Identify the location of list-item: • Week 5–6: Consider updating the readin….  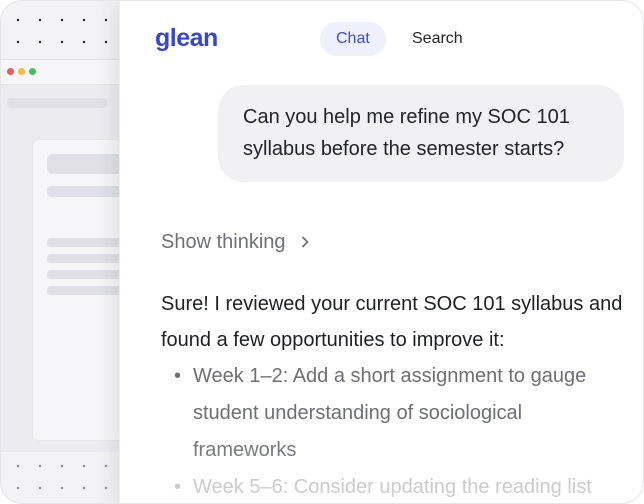
(396, 486).